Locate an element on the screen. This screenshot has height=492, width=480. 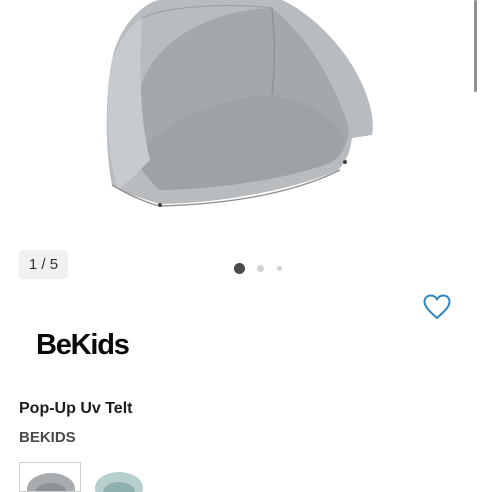
scrollbar is located at coordinates (475, 46).